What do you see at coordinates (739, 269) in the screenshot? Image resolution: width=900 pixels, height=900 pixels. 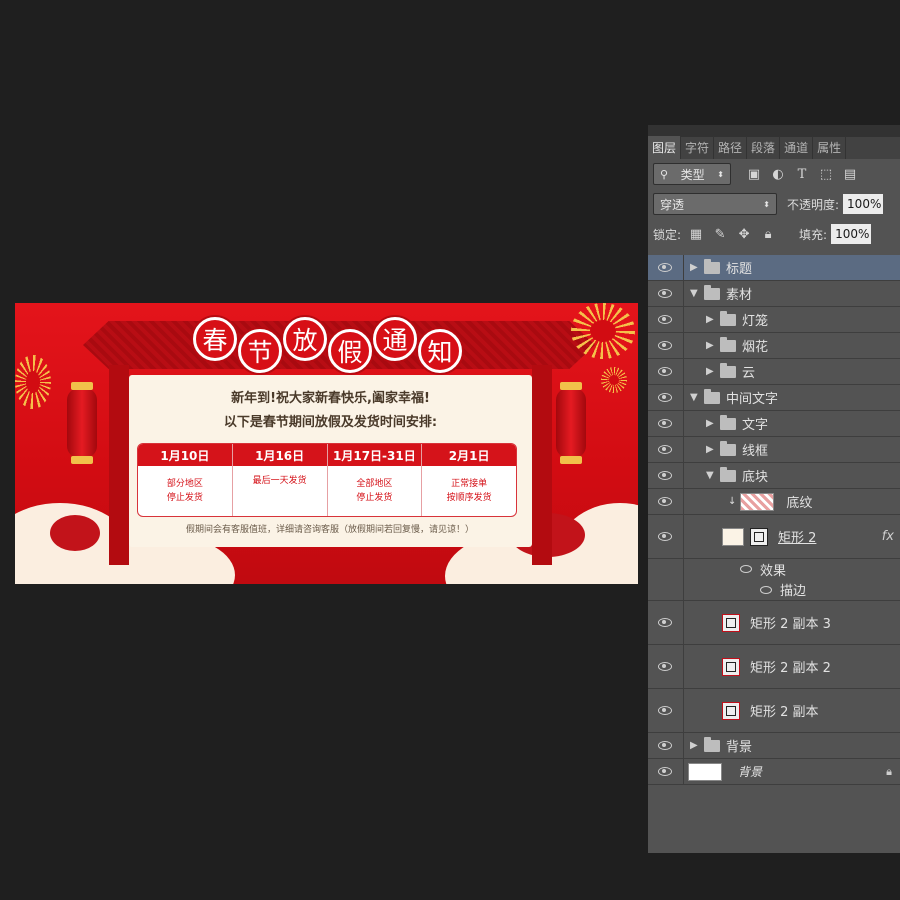 I see `layer-name: 标题` at bounding box center [739, 269].